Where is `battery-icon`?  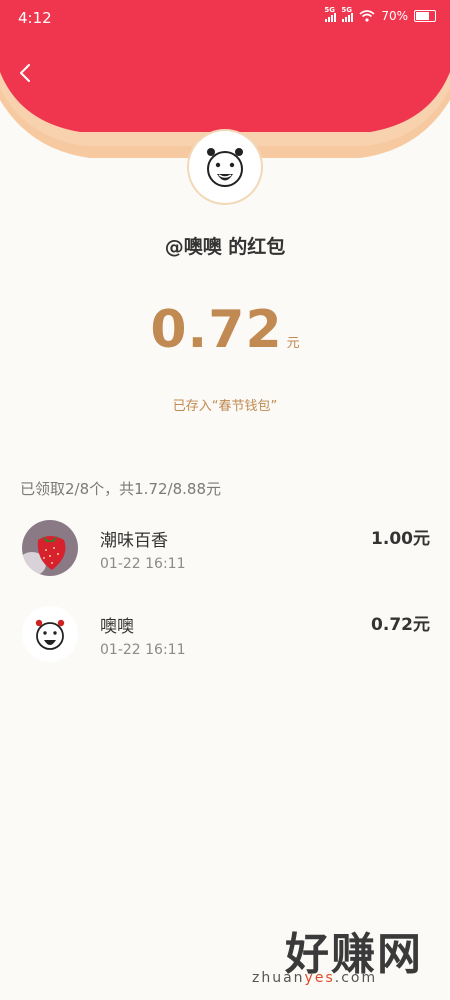
battery-icon is located at coordinates (425, 16).